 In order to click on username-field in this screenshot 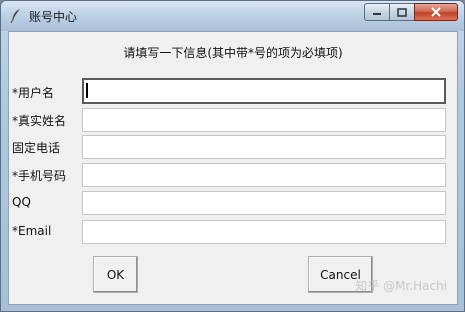, I will do `click(264, 91)`.